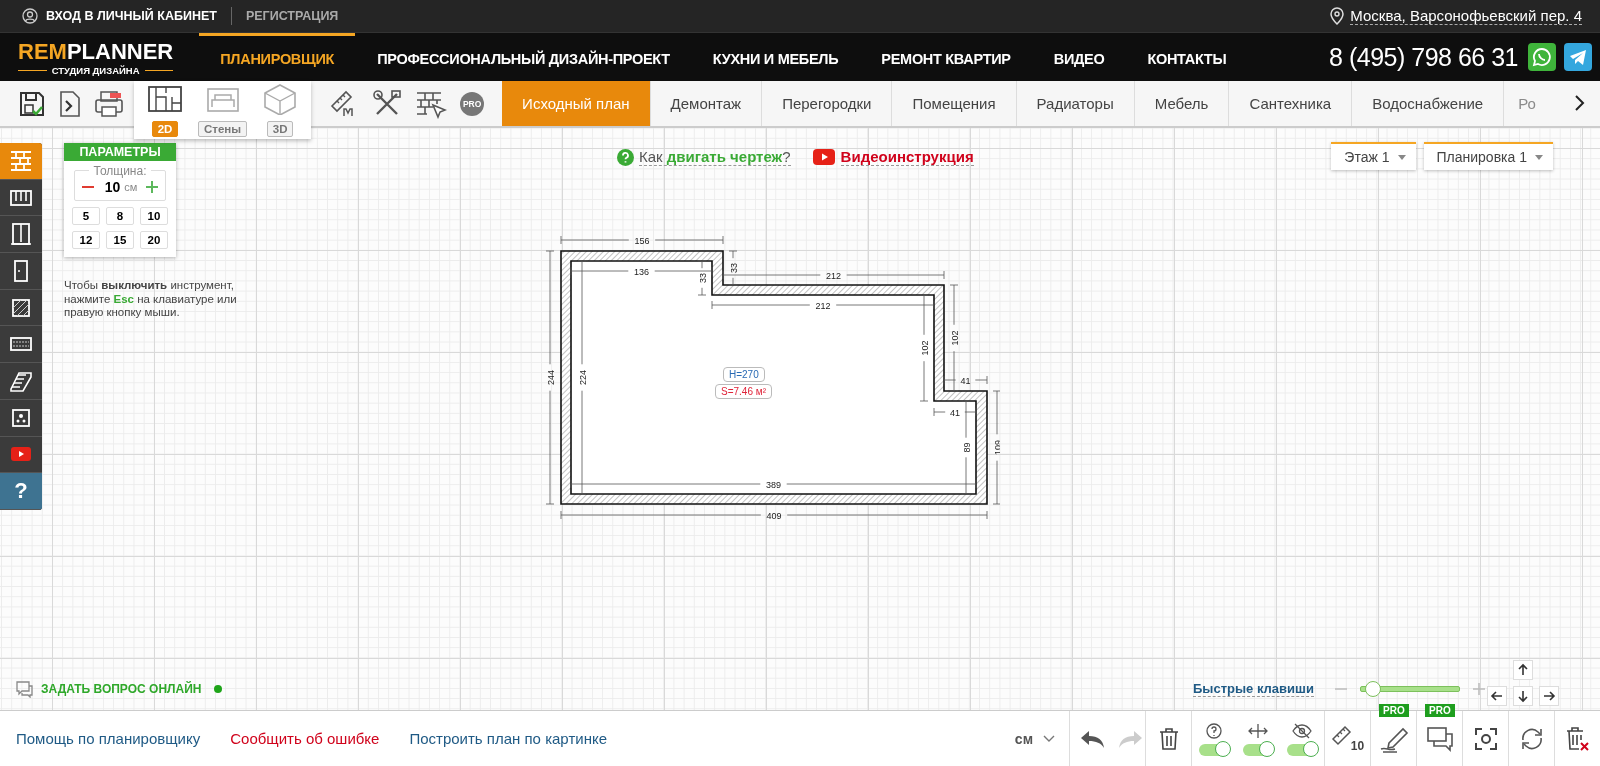 This screenshot has height=766, width=1600. What do you see at coordinates (120, 171) in the screenshot?
I see `field-label: Толщина:` at bounding box center [120, 171].